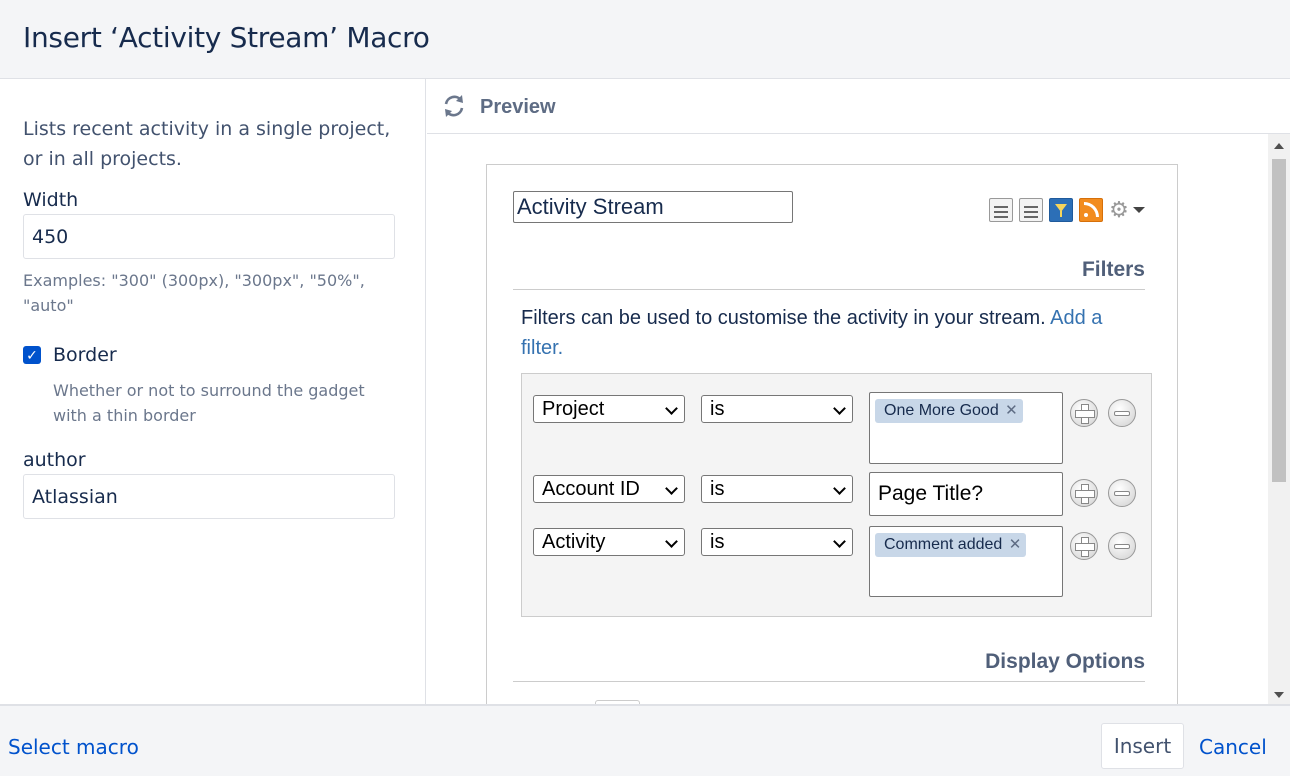 The height and width of the screenshot is (776, 1290). I want to click on rss-feed-icon, so click(1091, 210).